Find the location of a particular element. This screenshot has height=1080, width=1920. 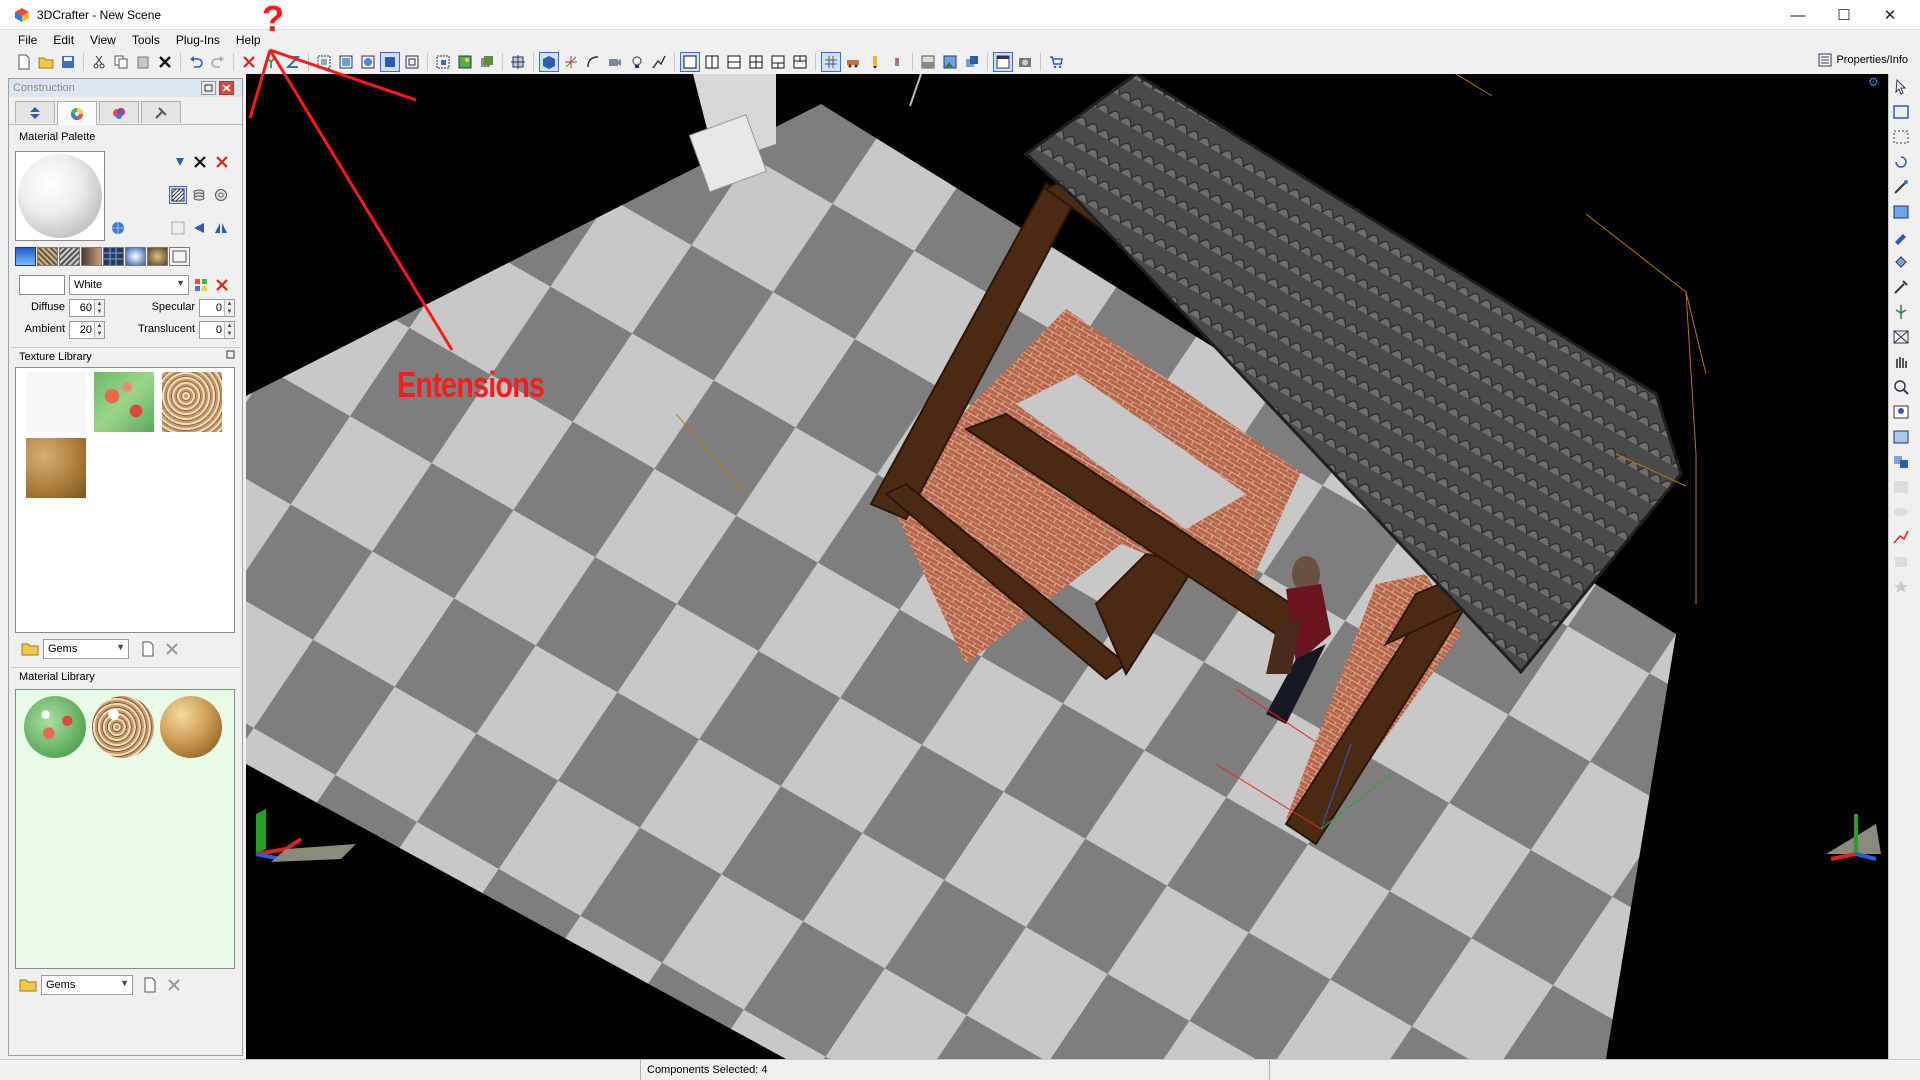

snapshot-icon is located at coordinates (1025, 62).